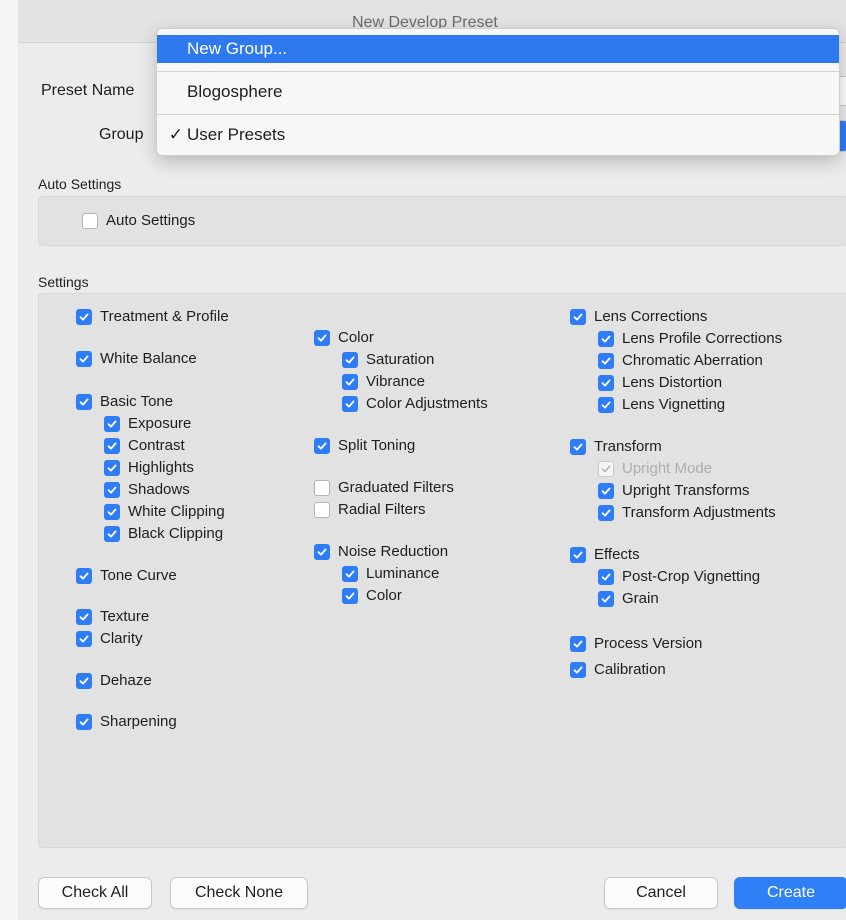  Describe the element at coordinates (114, 680) in the screenshot. I see `checkbox-dehaze: Dehaze` at that location.